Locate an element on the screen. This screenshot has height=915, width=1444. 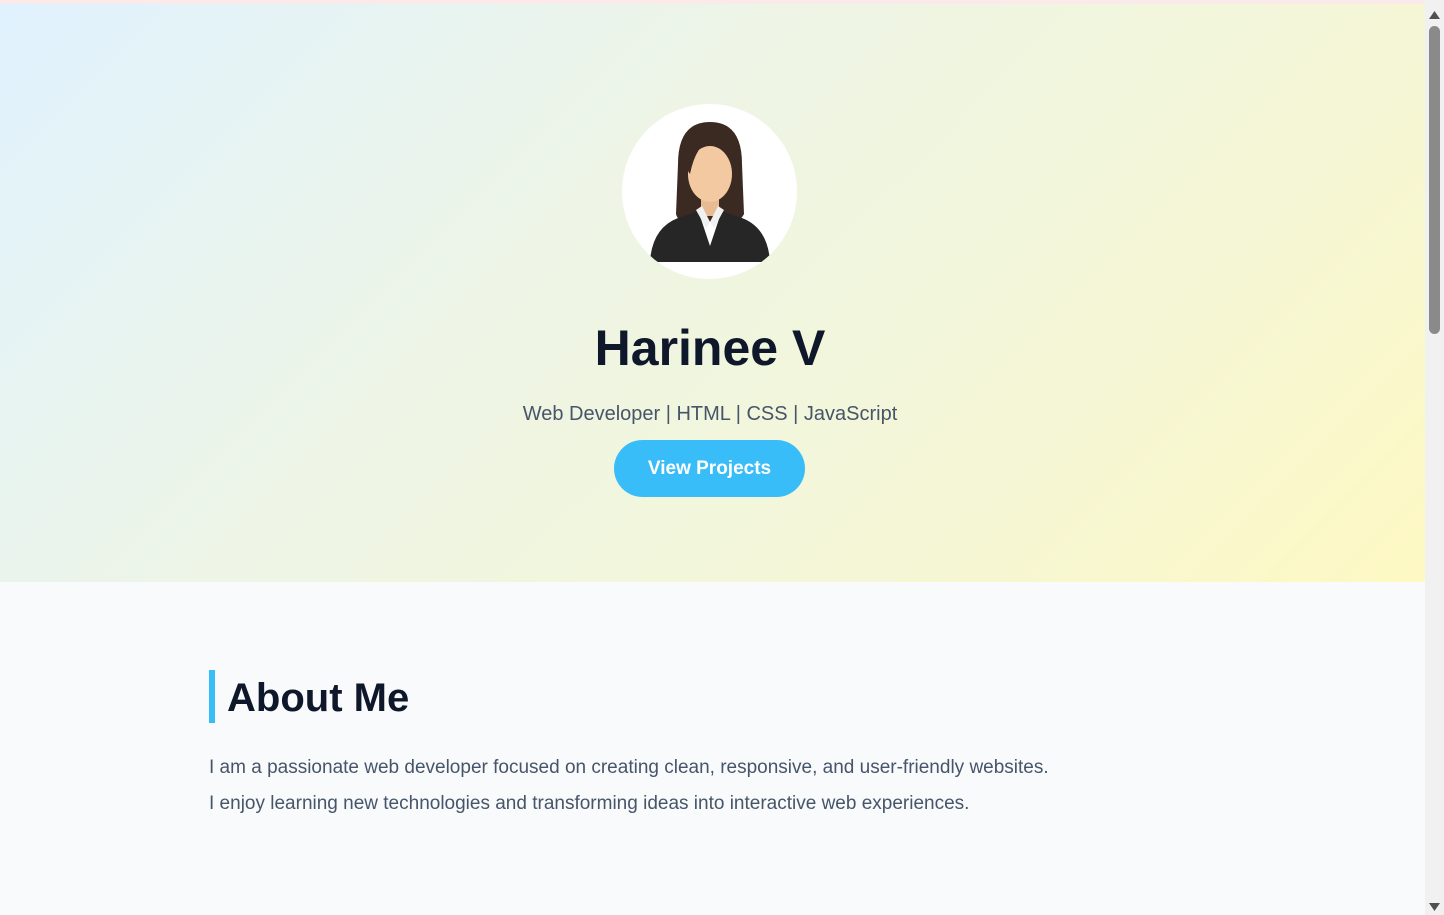
profile-tagline: Web Developer | HTML | CSS | JavaScript is located at coordinates (710, 414).